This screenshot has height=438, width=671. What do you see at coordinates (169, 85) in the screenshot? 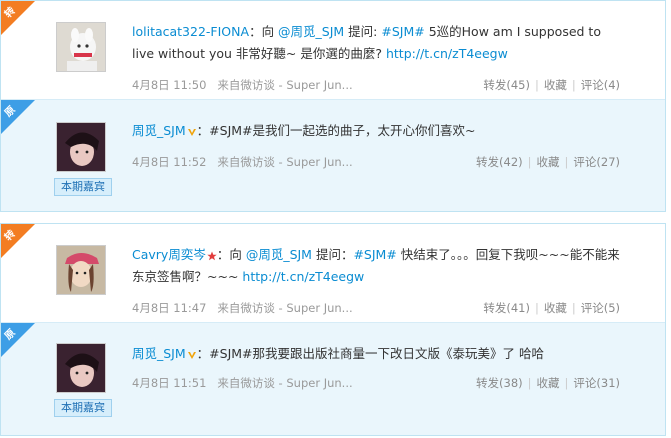
I see `timestamp: 4月8日 11:50` at bounding box center [169, 85].